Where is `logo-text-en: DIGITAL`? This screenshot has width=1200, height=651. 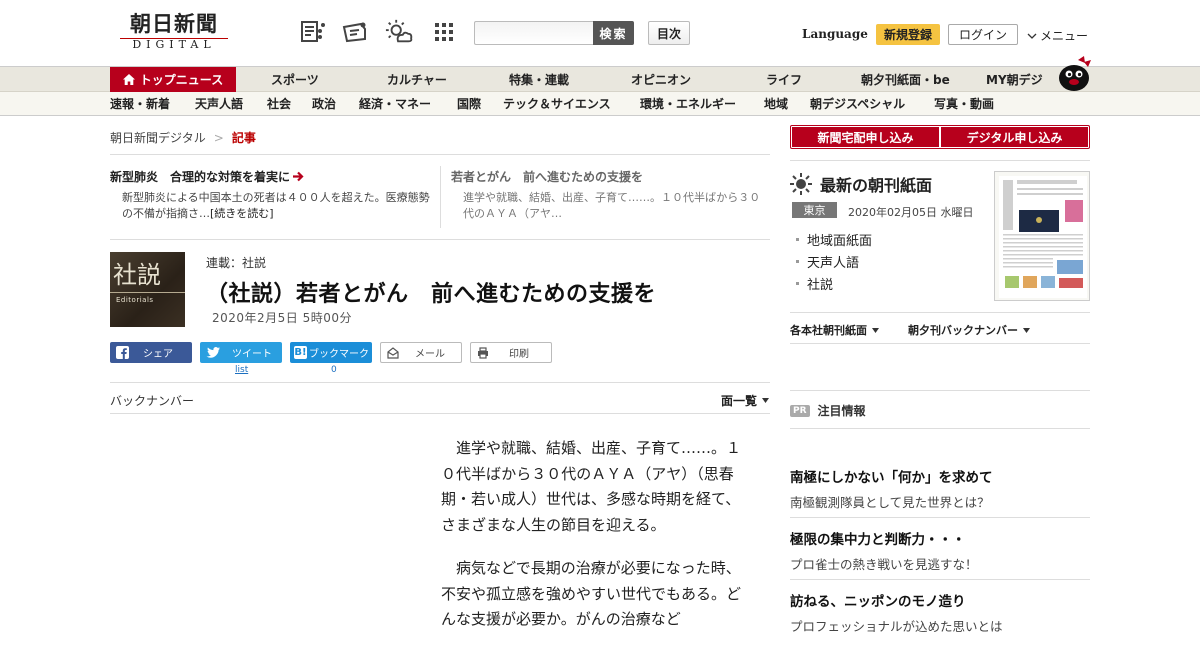 logo-text-en: DIGITAL is located at coordinates (174, 44).